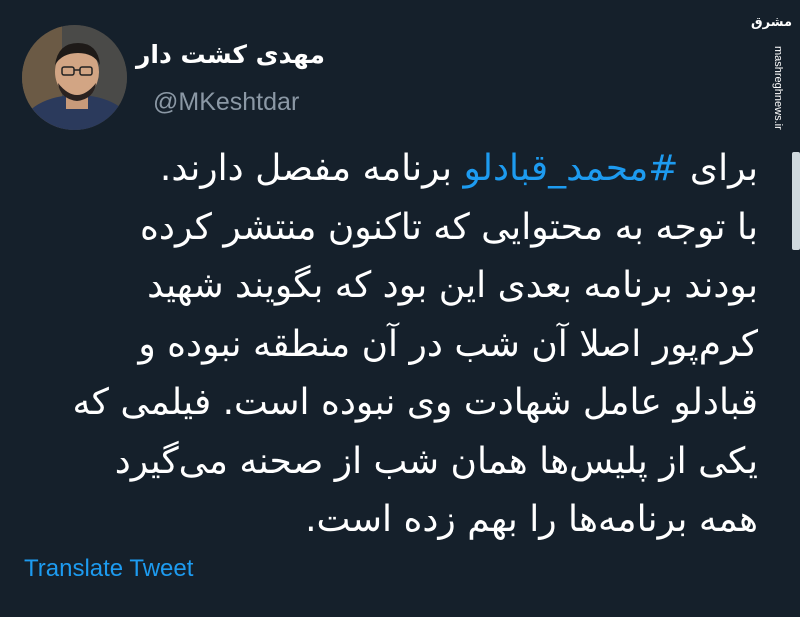 The width and height of the screenshot is (800, 617). Describe the element at coordinates (415, 402) in the screenshot. I see `tweet-line: قبادلو عامل شهادت وی نبوده است. فیلمی که` at that location.